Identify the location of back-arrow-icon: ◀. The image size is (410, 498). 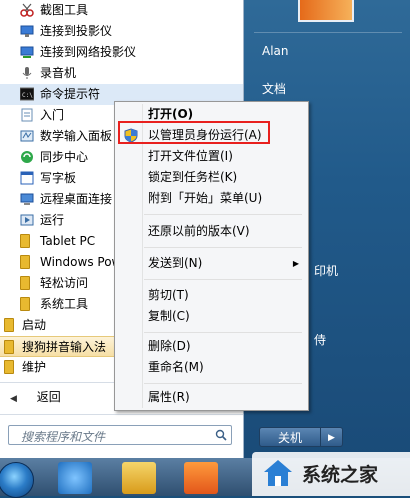
(13, 399).